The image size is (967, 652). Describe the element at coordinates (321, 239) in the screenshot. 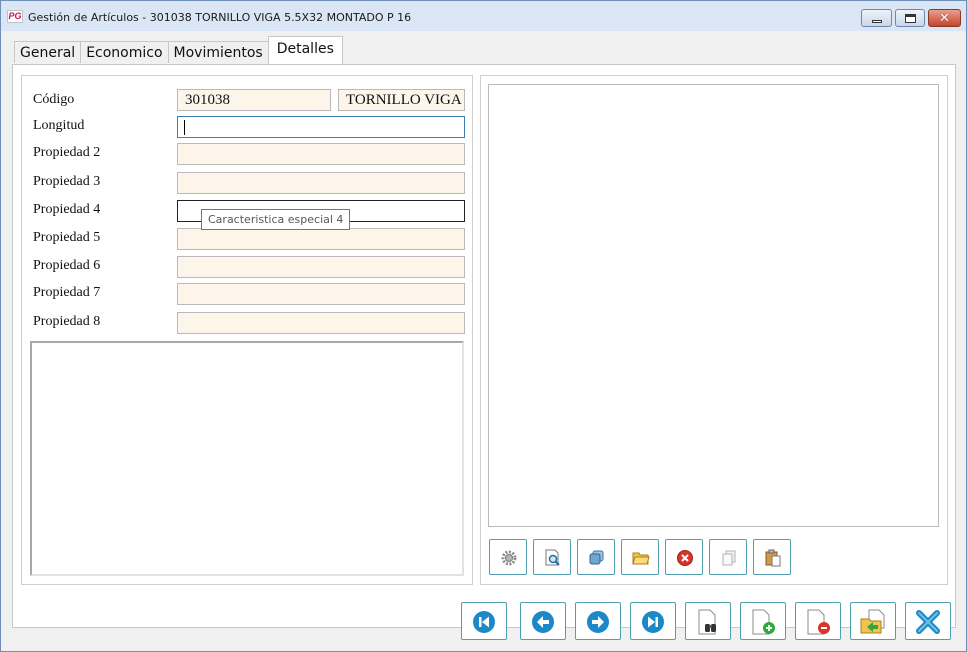

I see `propiedad5-field` at that location.